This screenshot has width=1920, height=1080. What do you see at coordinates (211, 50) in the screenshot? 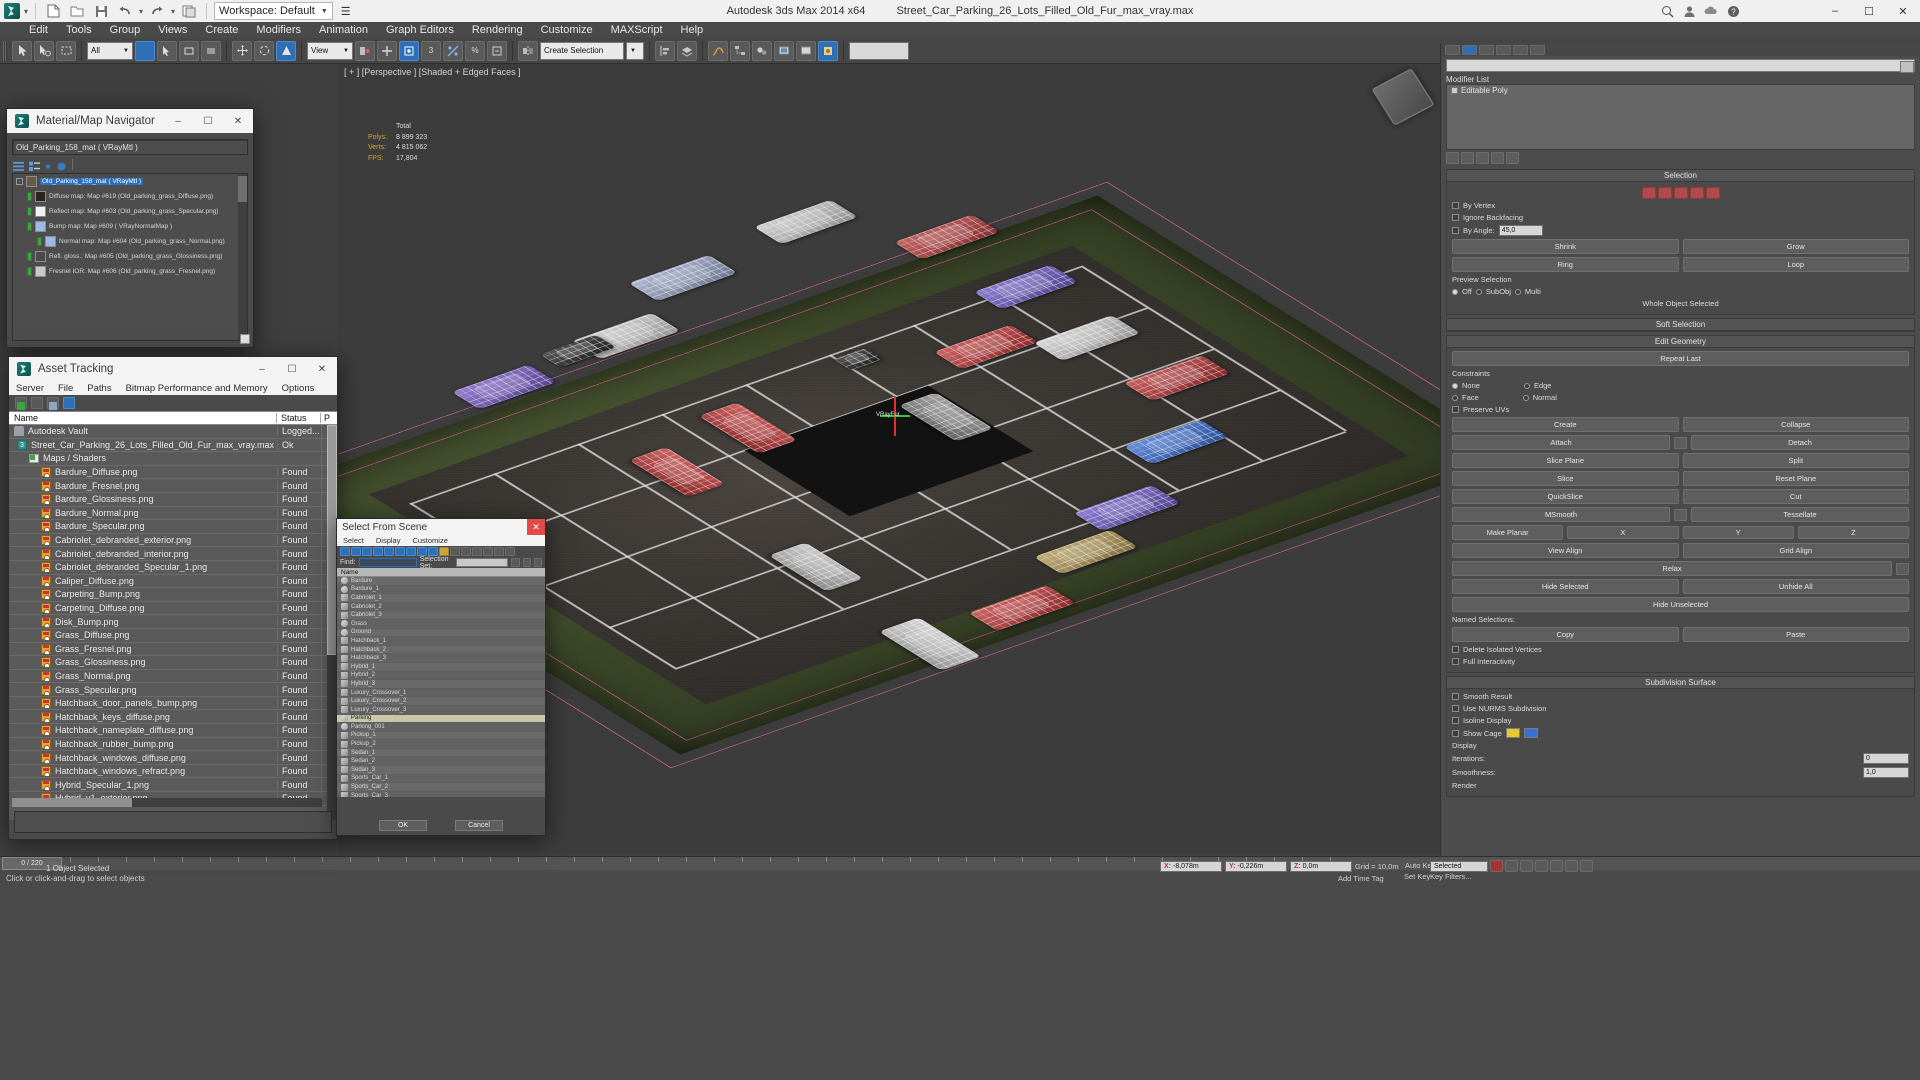
I see `window-crossing-toggle` at bounding box center [211, 50].